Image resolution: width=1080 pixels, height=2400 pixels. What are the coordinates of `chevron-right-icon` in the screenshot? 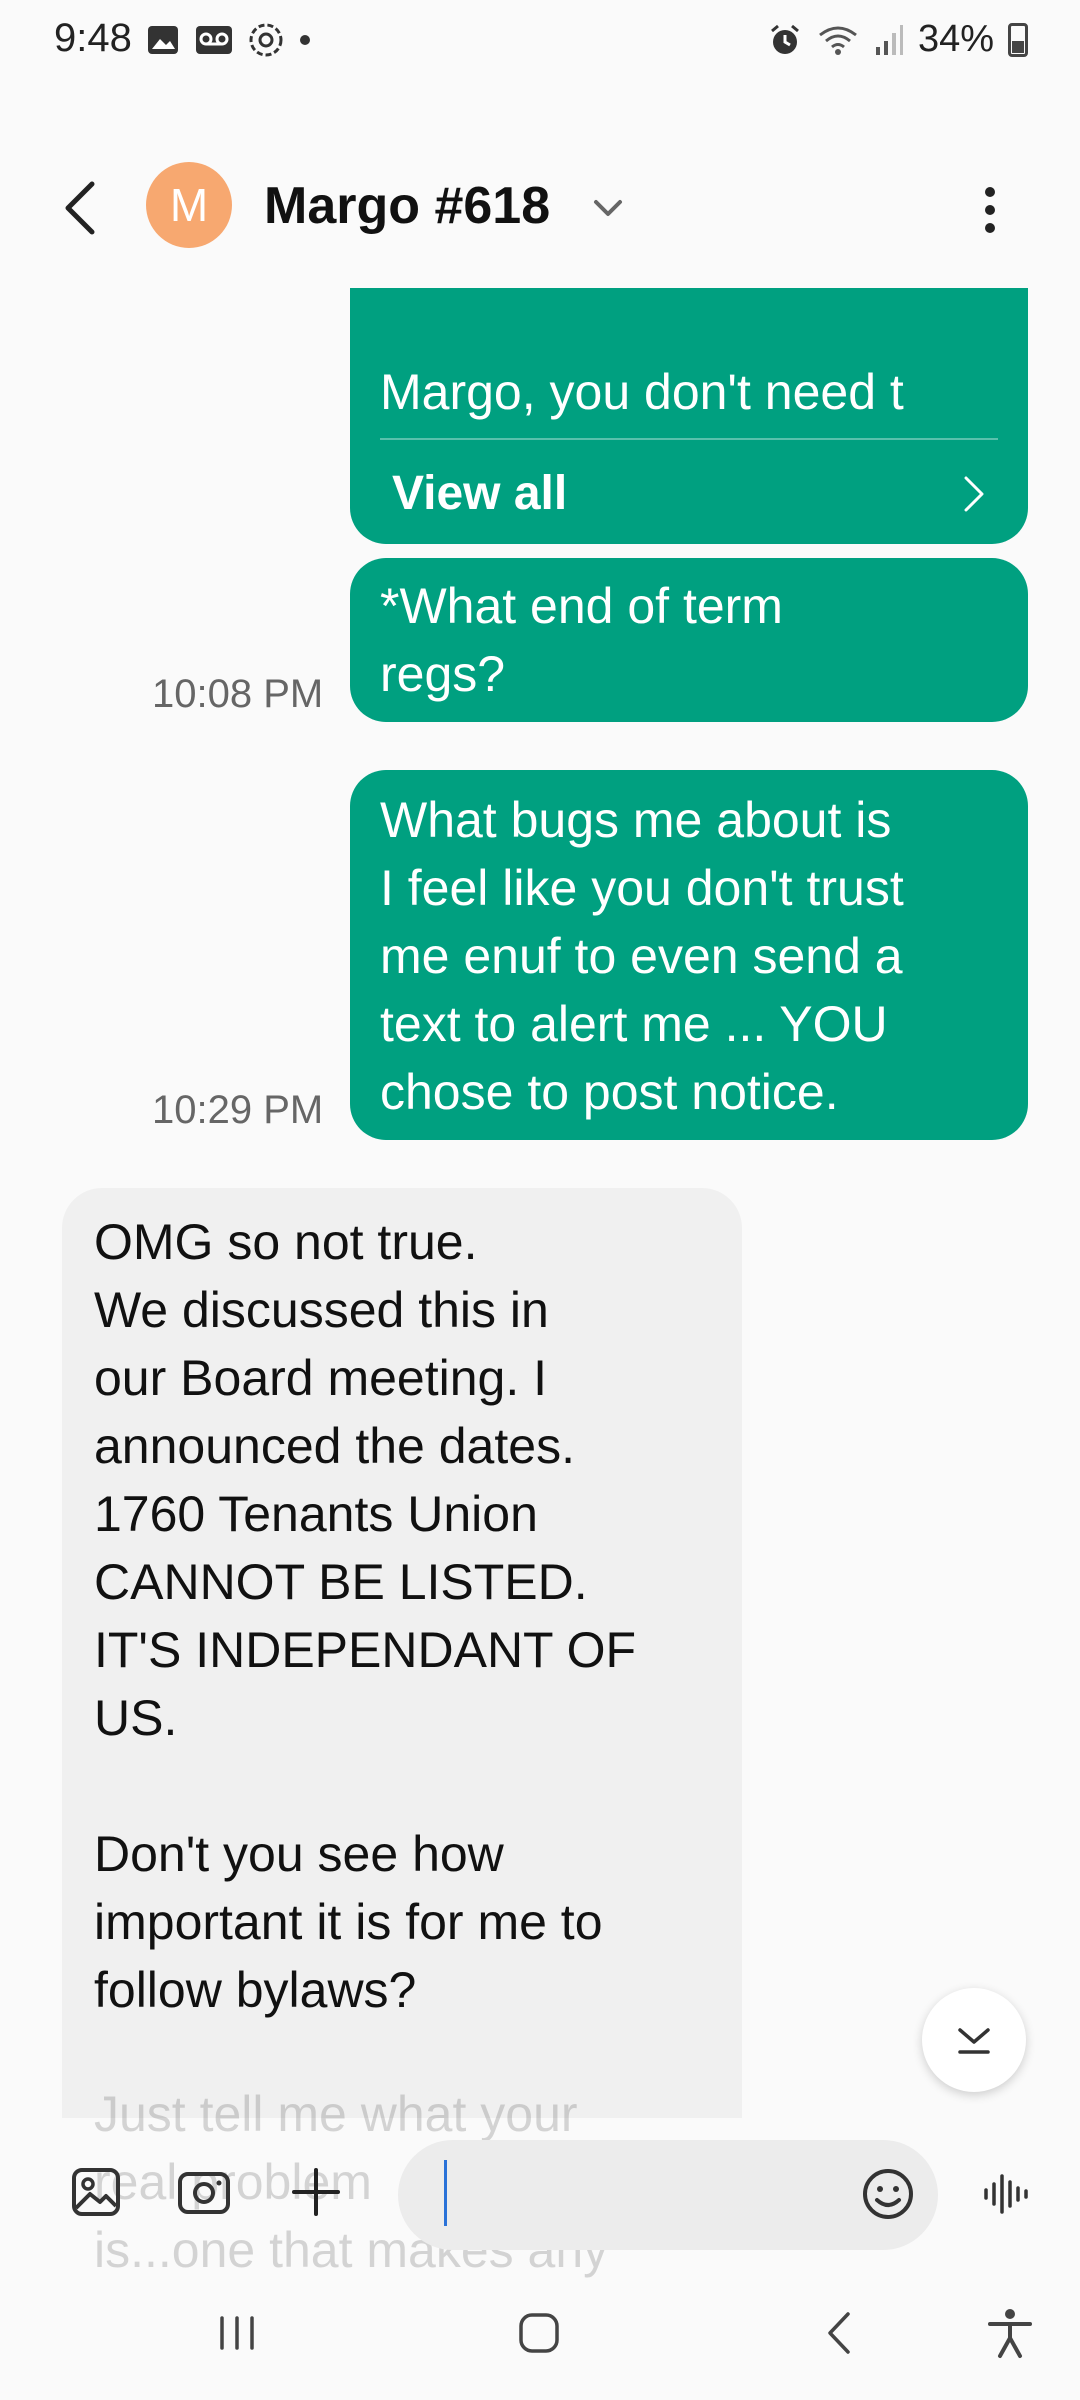 It's located at (973, 494).